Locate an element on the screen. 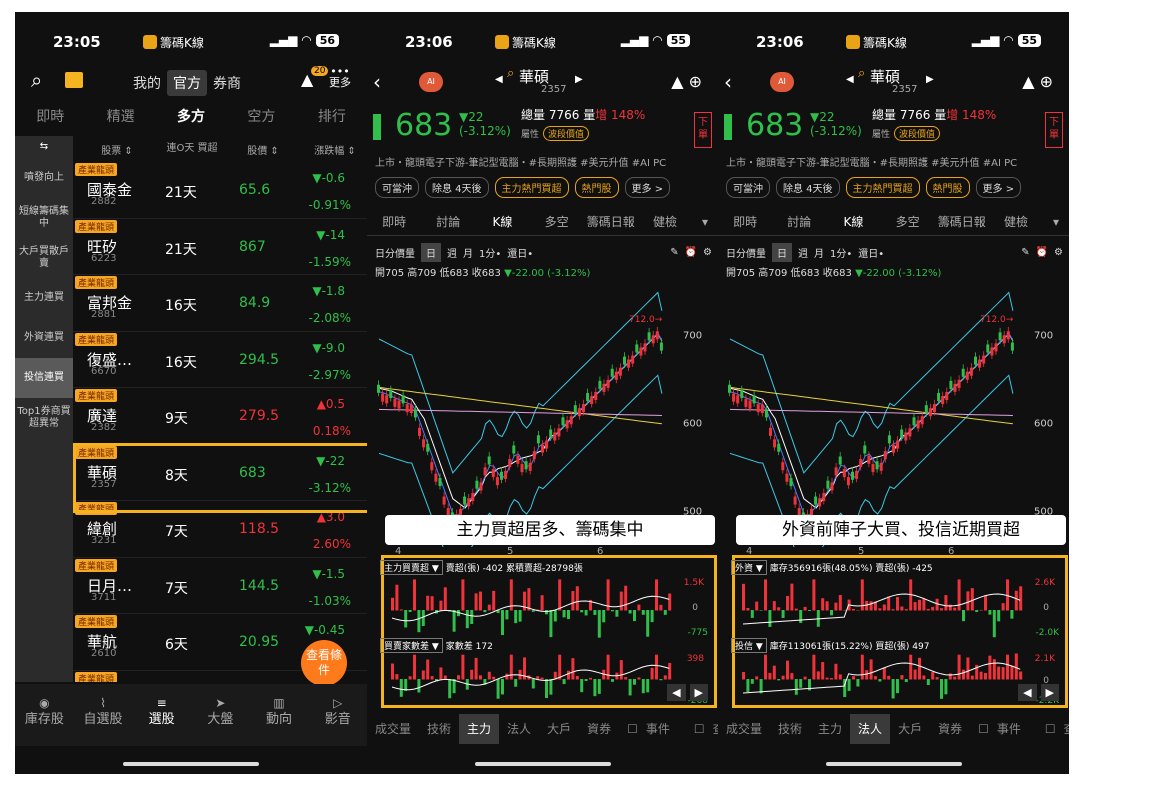  col-price: 股價 ⇕ is located at coordinates (263, 149).